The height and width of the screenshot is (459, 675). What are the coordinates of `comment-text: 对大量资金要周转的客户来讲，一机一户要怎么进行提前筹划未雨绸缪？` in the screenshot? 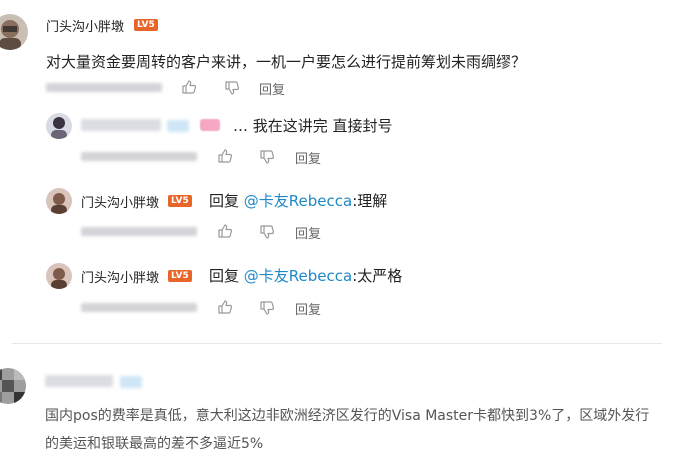 It's located at (286, 62).